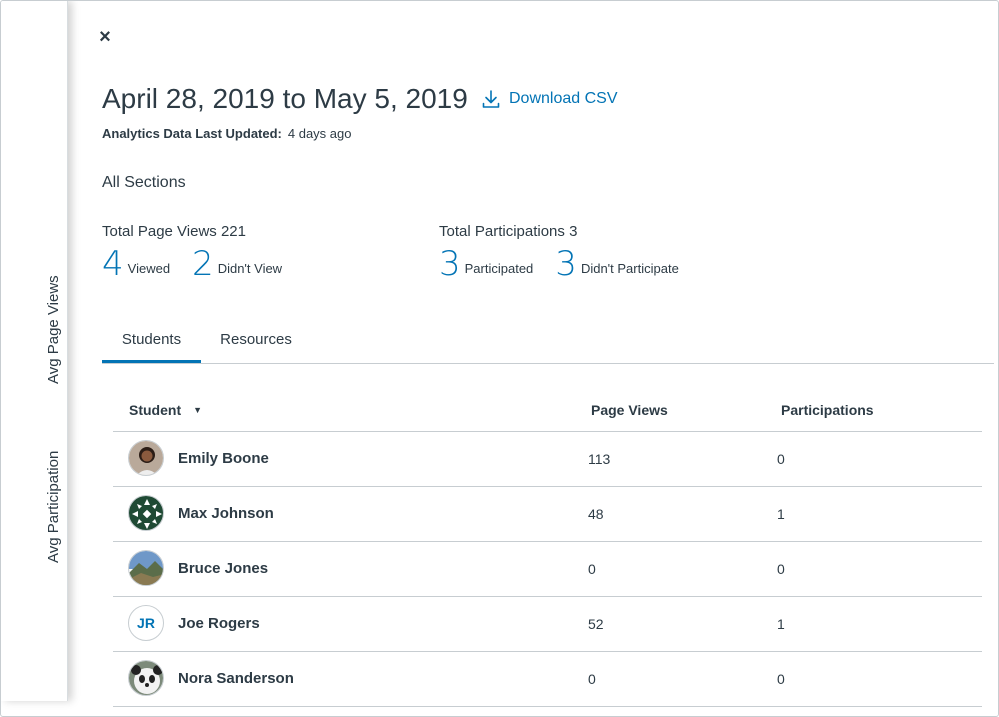 Image resolution: width=999 pixels, height=717 pixels. Describe the element at coordinates (508, 231) in the screenshot. I see `total-participations-heading: Total Participations 3` at that location.